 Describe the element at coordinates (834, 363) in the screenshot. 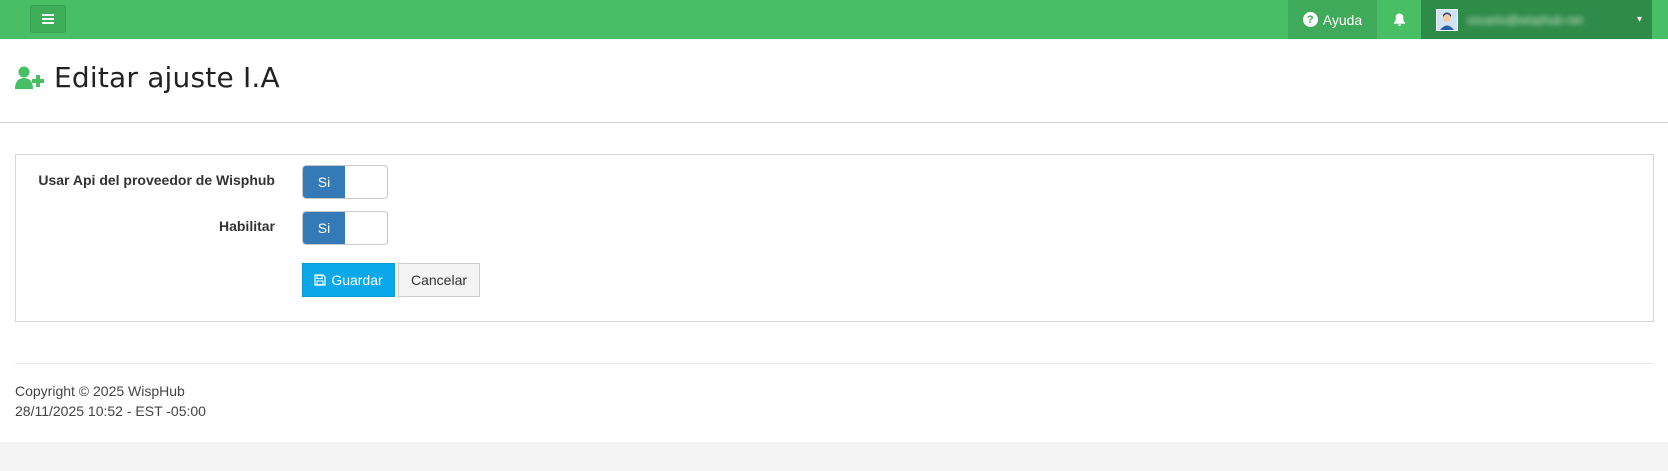

I see `footer-divider` at that location.